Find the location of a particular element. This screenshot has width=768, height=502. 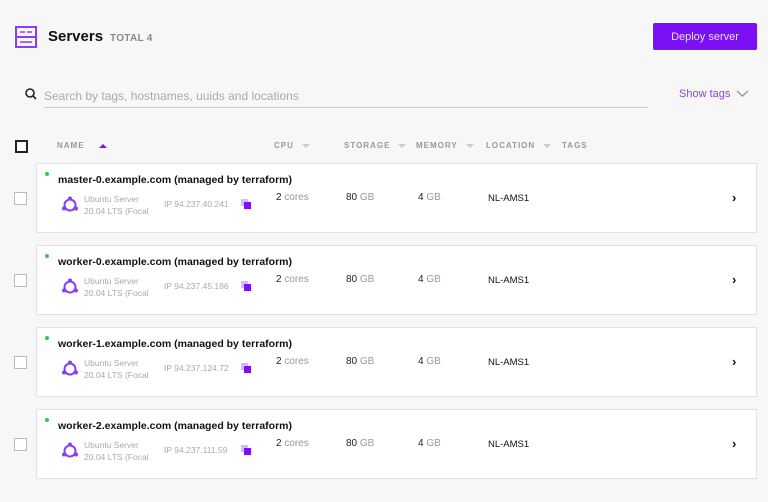

sort-asc-icon is located at coordinates (102, 145).